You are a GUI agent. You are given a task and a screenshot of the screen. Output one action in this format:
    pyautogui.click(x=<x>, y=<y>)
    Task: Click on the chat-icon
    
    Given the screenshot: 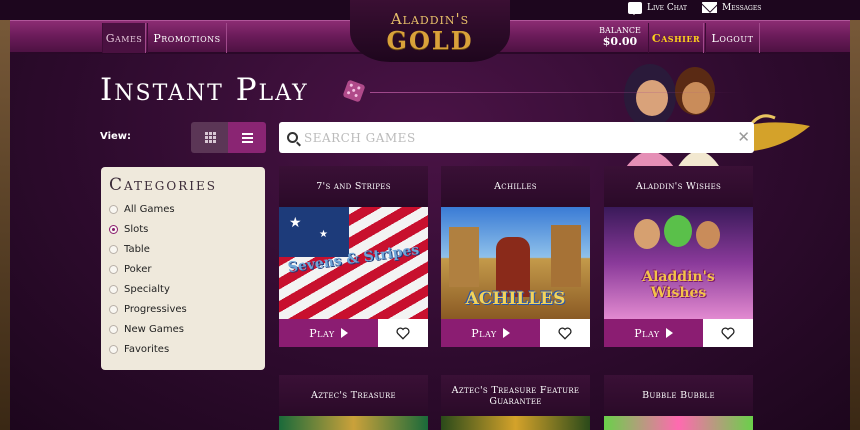 What is the action you would take?
    pyautogui.click(x=635, y=8)
    